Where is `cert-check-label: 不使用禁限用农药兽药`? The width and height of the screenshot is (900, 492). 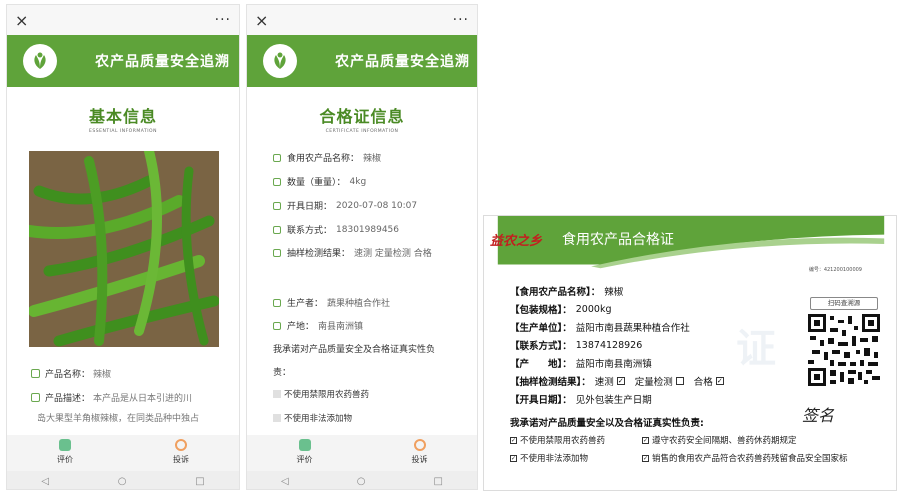 cert-check-label: 不使用禁限用农药兽药 is located at coordinates (563, 441).